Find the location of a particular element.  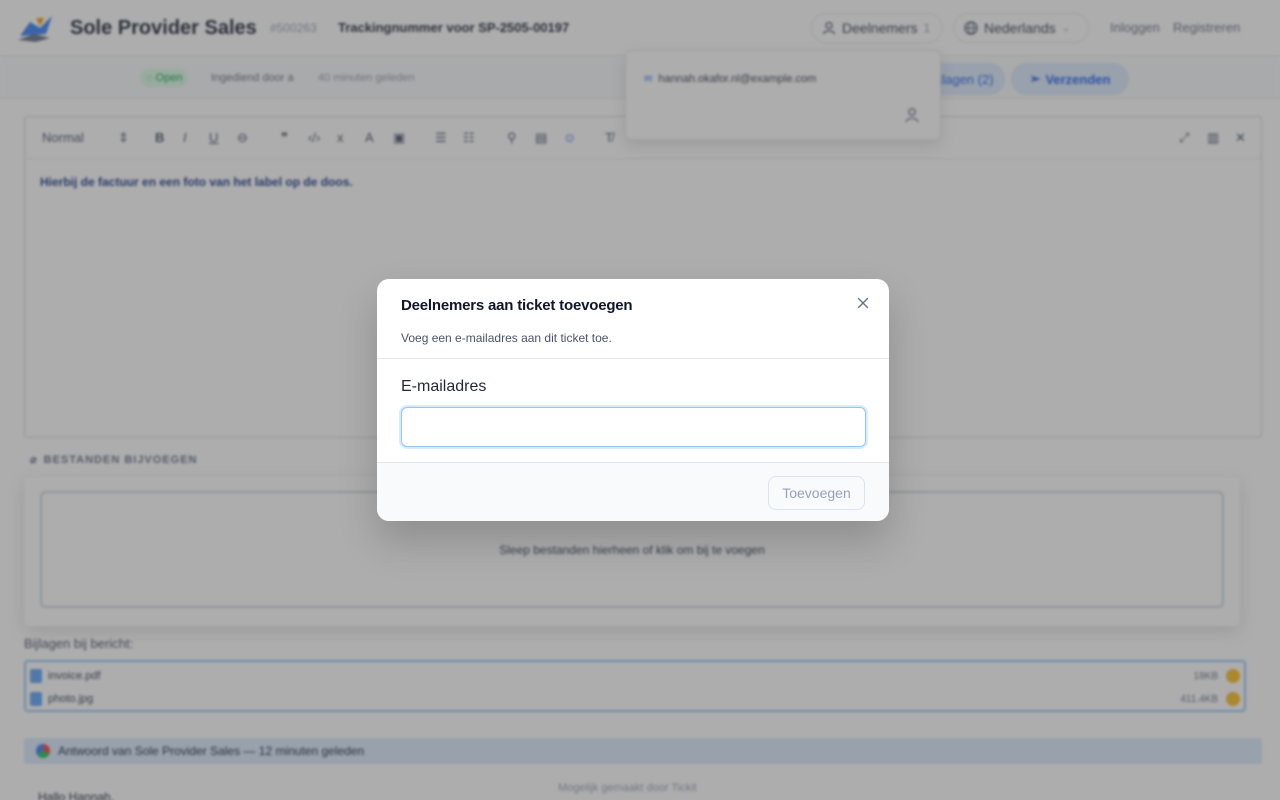

close-icon is located at coordinates (863, 303).